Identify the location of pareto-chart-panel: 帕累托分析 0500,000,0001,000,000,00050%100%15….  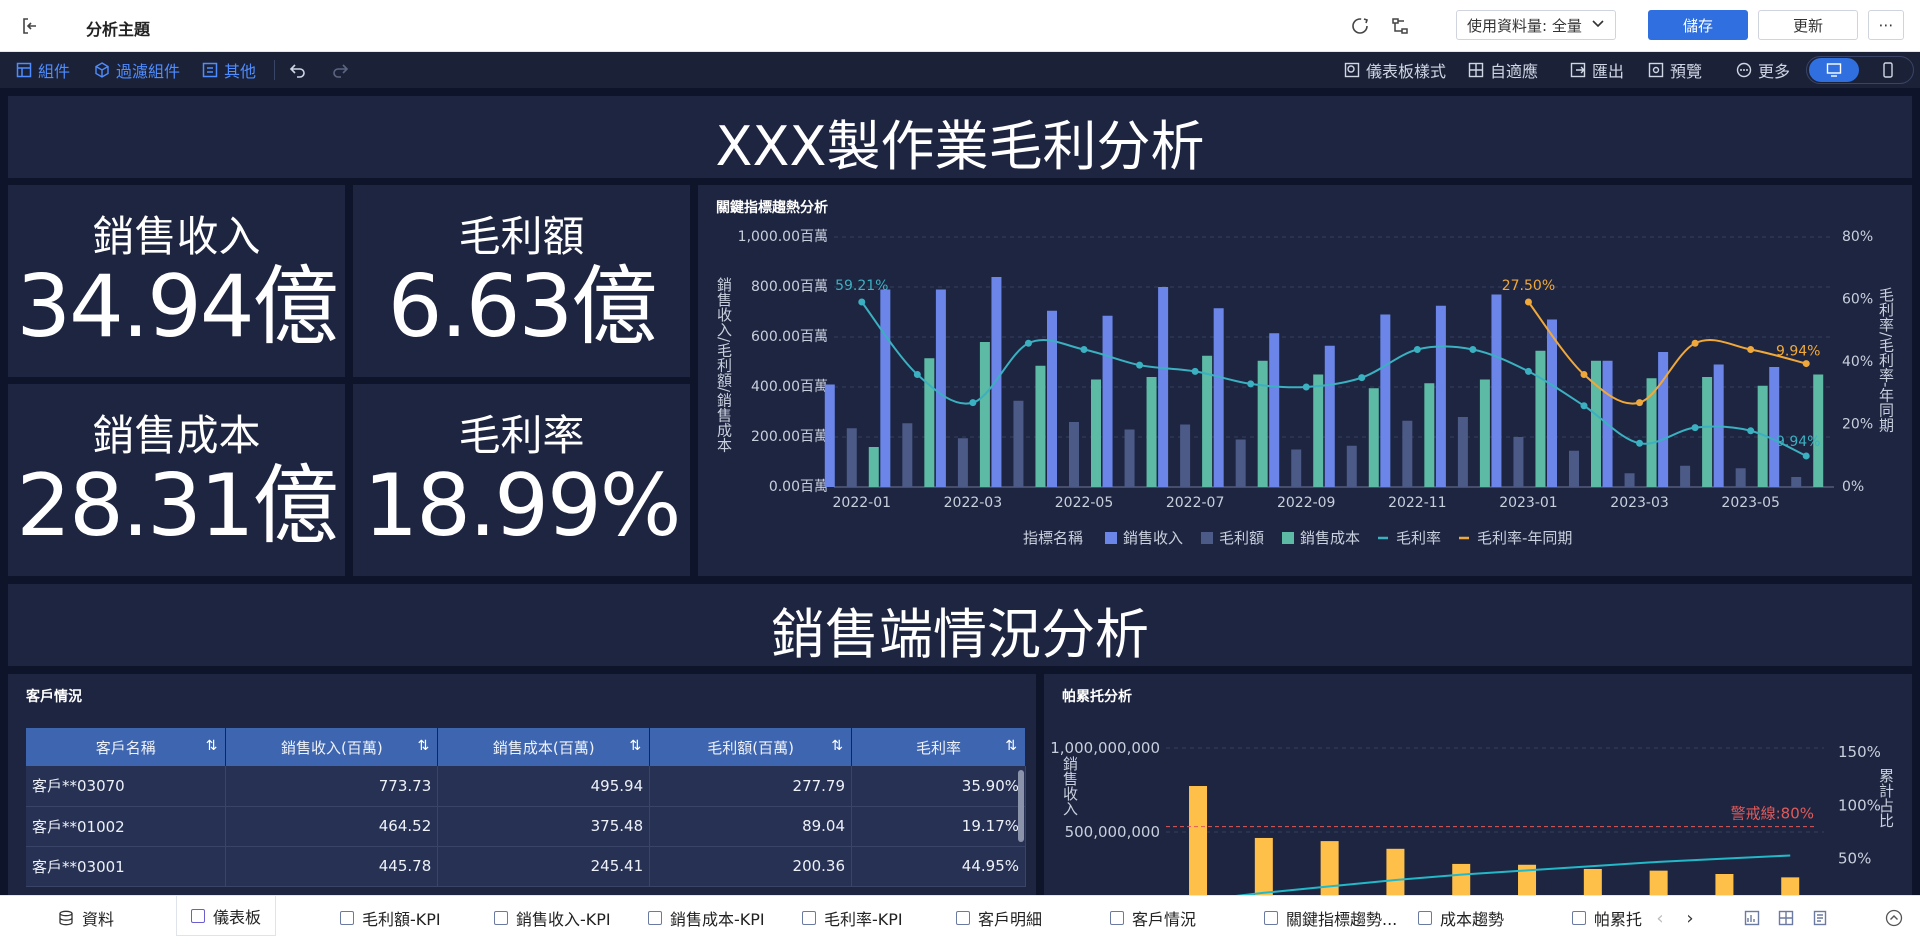
(1478, 784).